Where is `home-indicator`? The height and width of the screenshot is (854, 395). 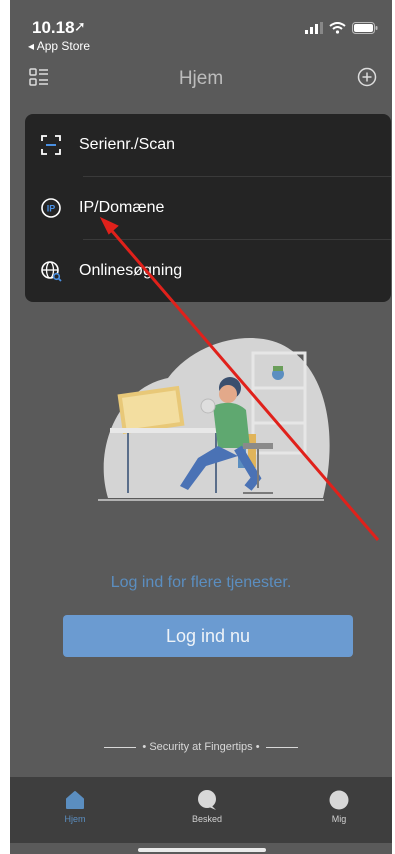
home-indicator is located at coordinates (202, 850).